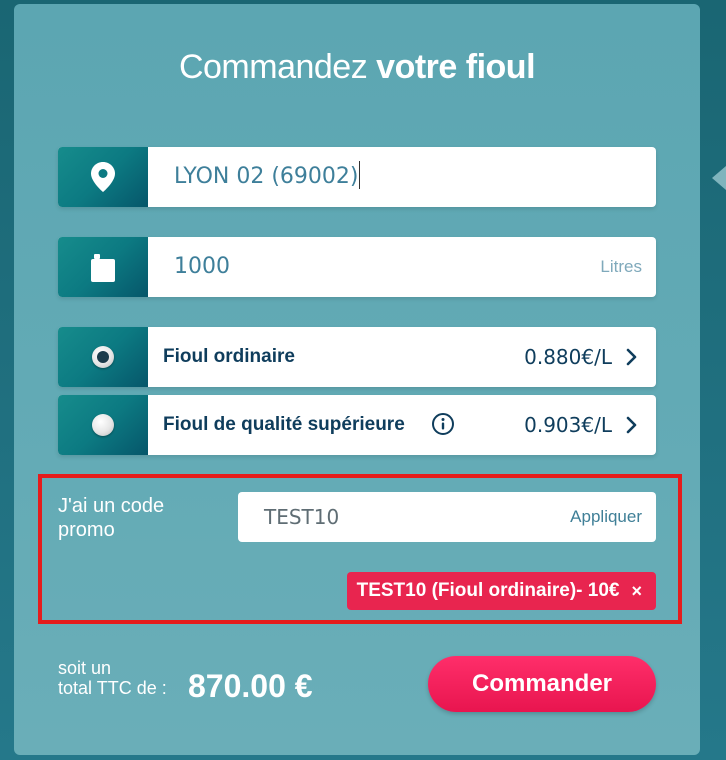 The height and width of the screenshot is (760, 726). What do you see at coordinates (250, 686) in the screenshot?
I see `total-amount: 870.00 €` at bounding box center [250, 686].